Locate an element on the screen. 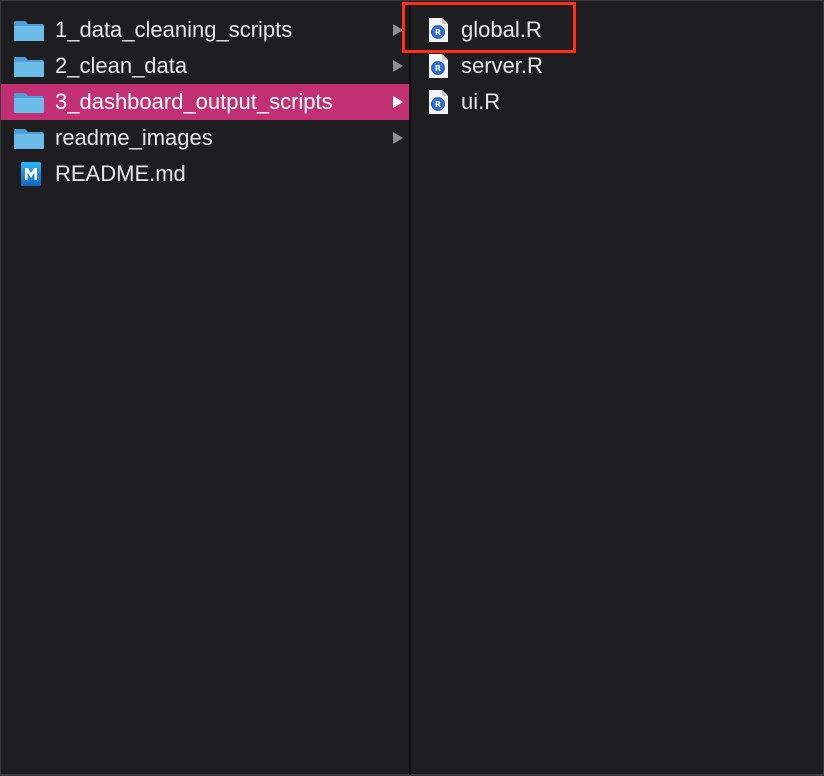 Image resolution: width=824 pixels, height=776 pixels. folder-row-3-dashboard-output-scripts: 3_dashboard_output_scripts is located at coordinates (205, 102).